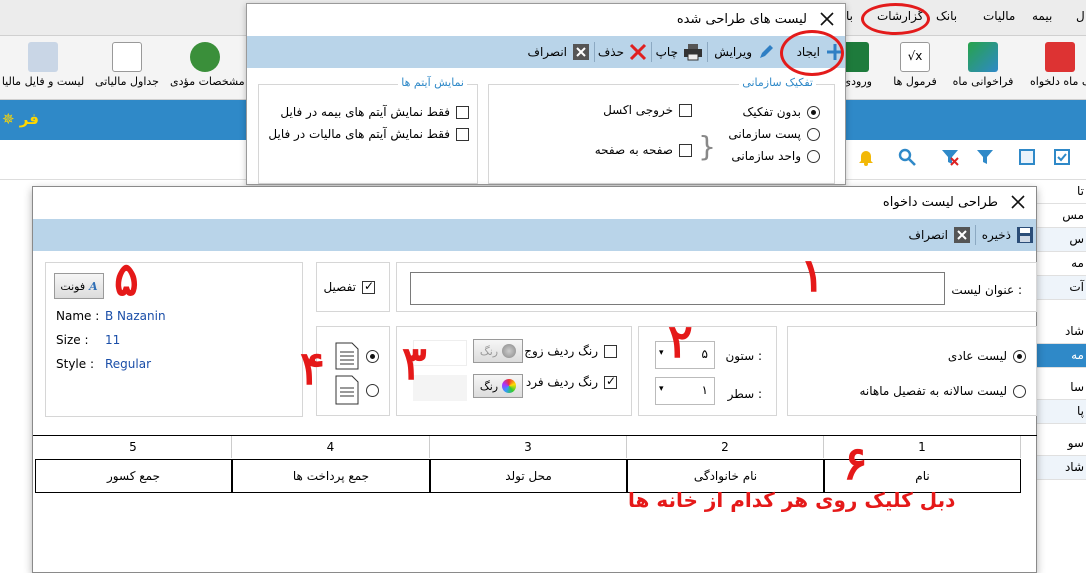  I want to click on ribbon-tax-list-button: لیست و فایل مالیا, so click(43, 68).